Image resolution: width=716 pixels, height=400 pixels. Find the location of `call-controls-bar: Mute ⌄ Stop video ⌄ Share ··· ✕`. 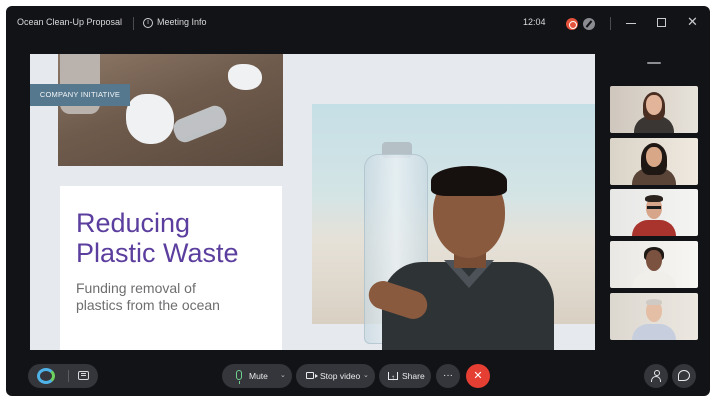

call-controls-bar: Mute ⌄ Stop video ⌄ Share ··· ✕ is located at coordinates (358, 376).